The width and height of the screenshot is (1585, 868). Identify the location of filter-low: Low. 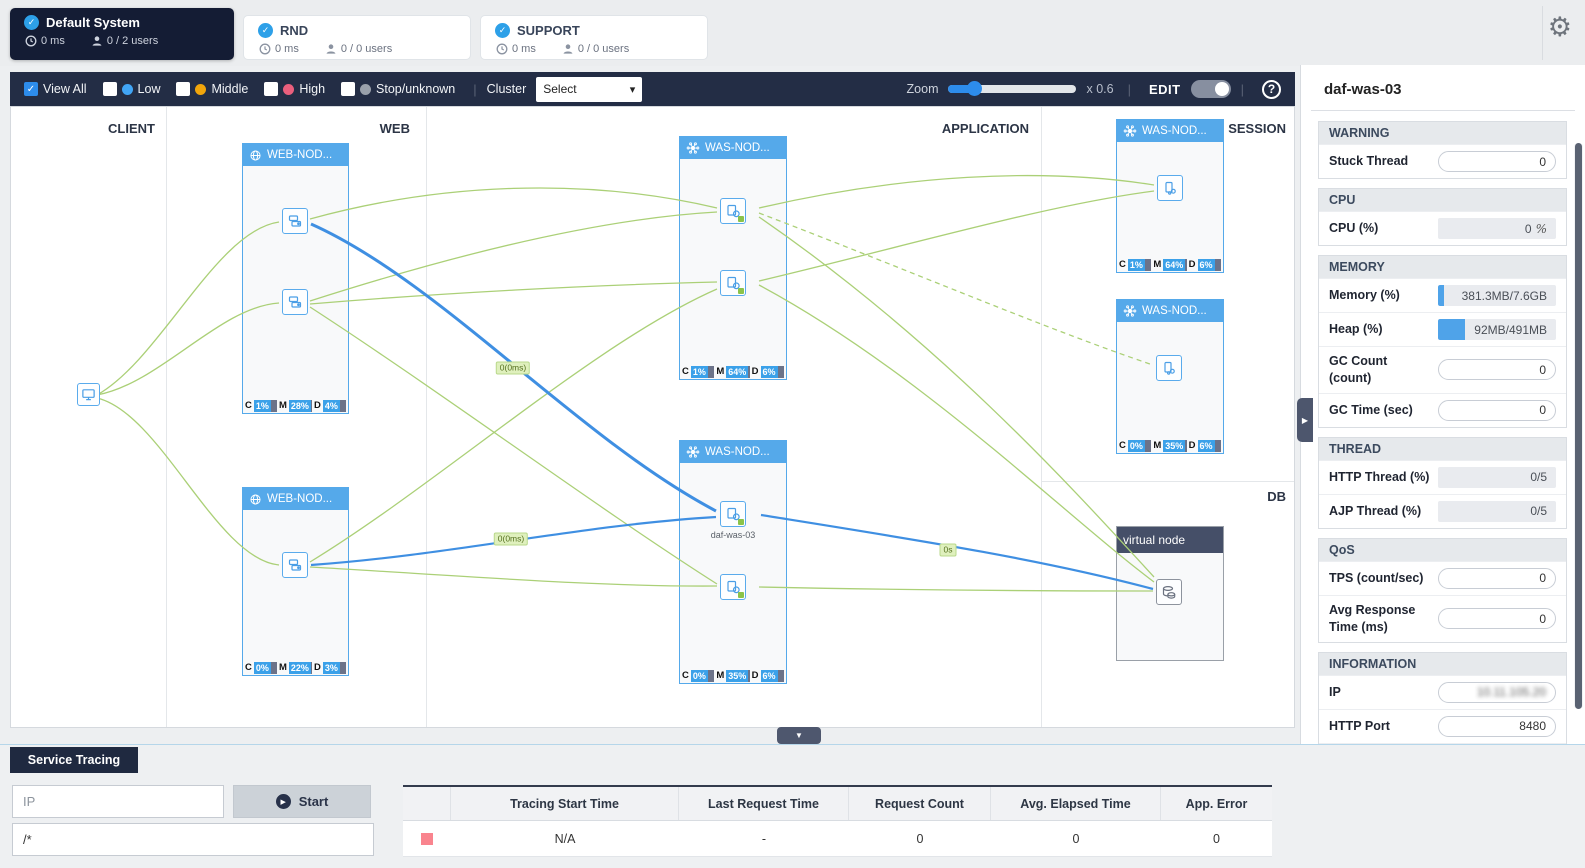
(131, 89).